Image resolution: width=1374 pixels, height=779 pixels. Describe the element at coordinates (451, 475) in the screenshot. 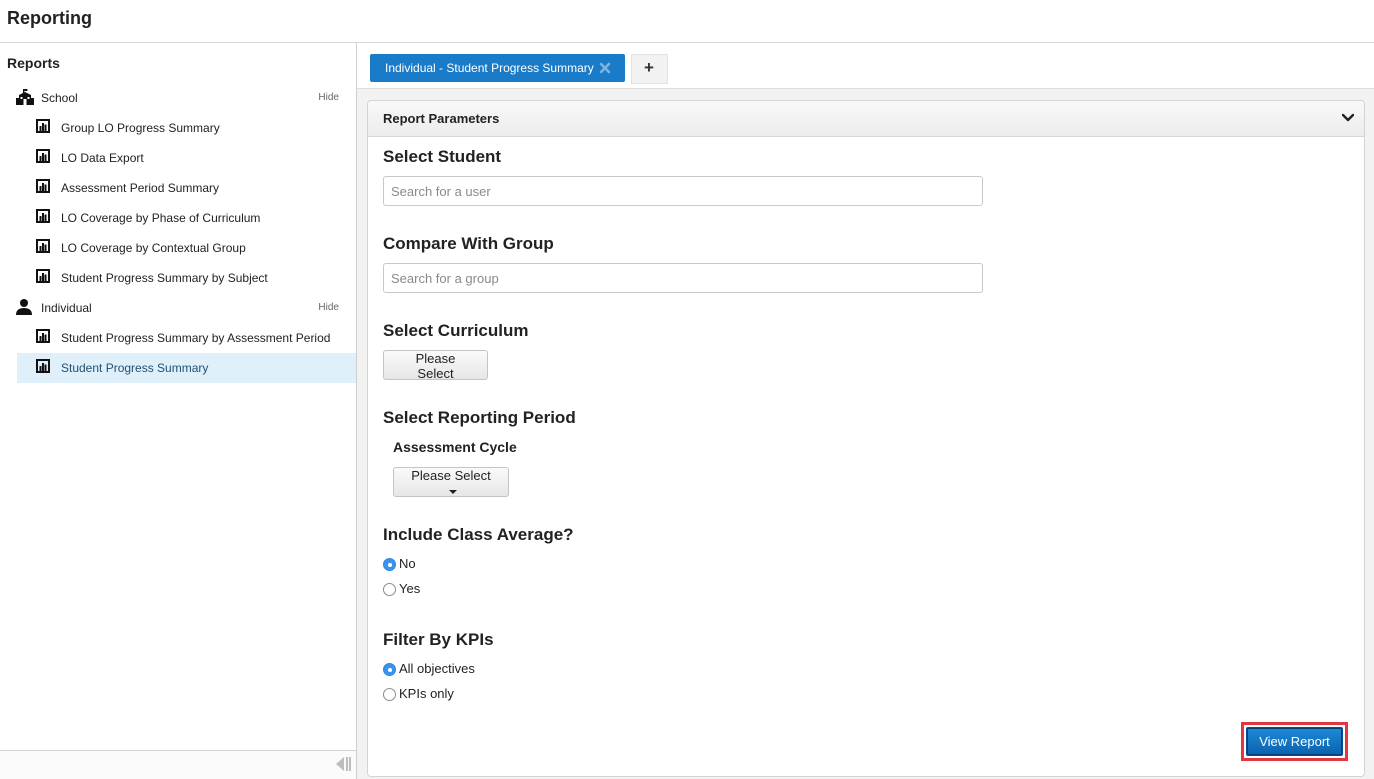

I see `assessment-cycle-select-label: Please Select` at that location.